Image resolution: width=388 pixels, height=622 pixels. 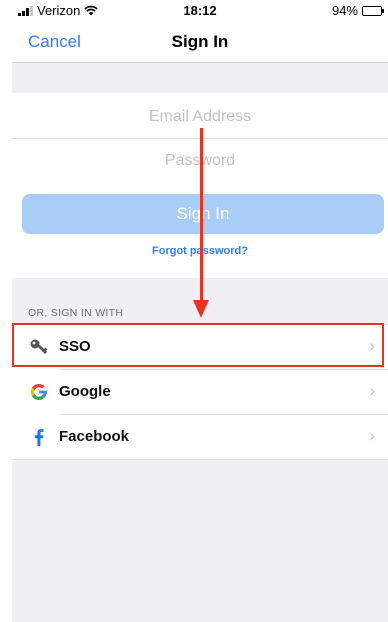 I want to click on annotation-arrow-head, so click(x=201, y=309).